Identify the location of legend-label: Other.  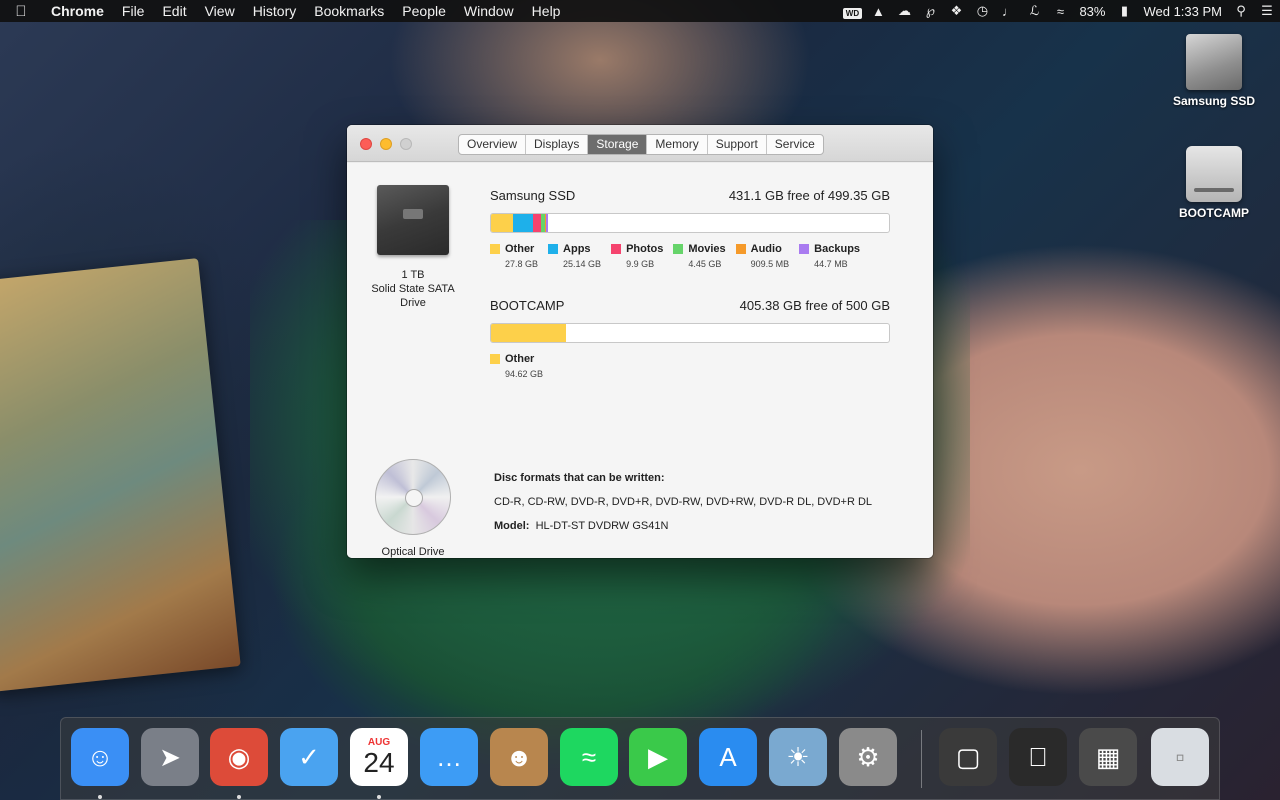
(520, 359).